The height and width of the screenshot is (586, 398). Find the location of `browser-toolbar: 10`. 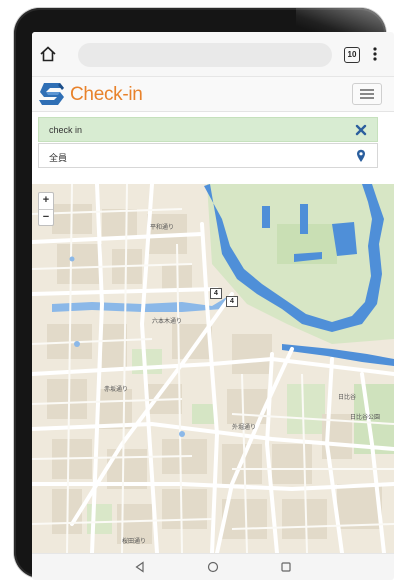

browser-toolbar: 10 is located at coordinates (213, 54).